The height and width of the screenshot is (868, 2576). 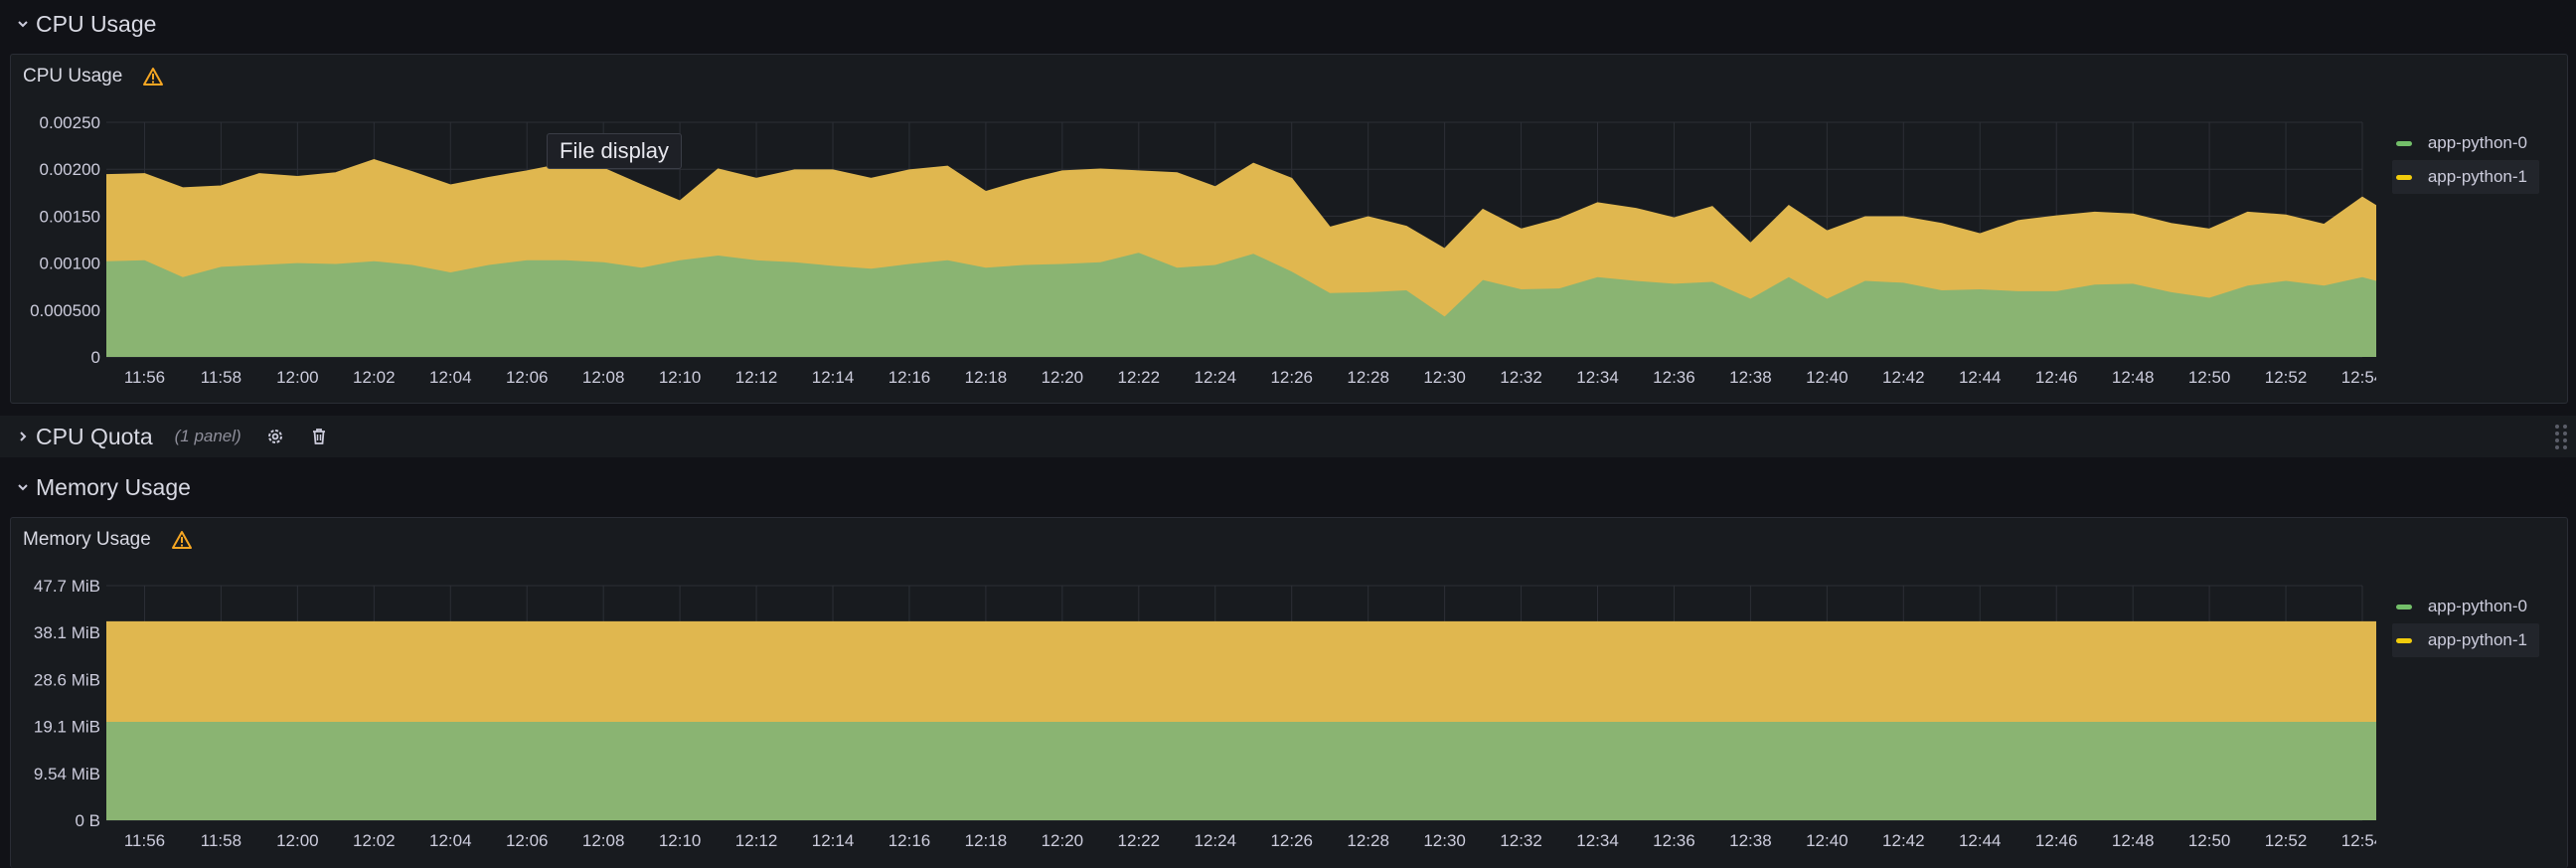 I want to click on row-title: Memory Usage, so click(x=113, y=488).